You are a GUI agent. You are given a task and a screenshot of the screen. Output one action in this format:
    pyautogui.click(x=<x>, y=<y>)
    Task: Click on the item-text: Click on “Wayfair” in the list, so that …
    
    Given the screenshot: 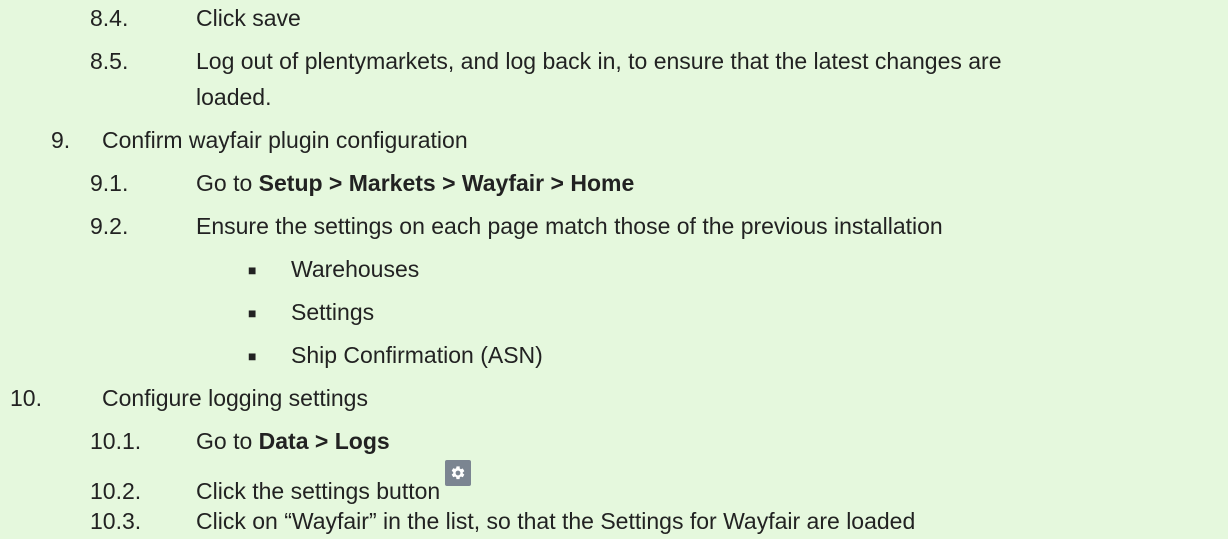 What is the action you would take?
    pyautogui.click(x=556, y=521)
    